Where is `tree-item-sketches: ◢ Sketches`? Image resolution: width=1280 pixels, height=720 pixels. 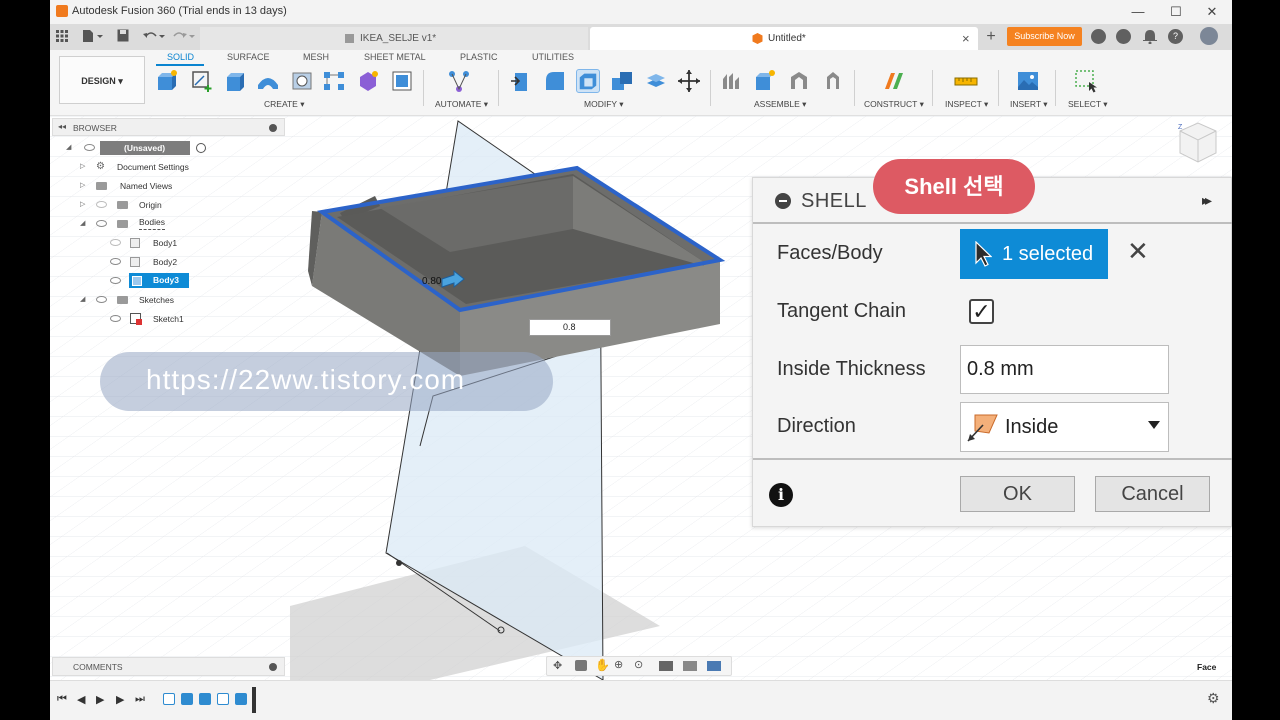
tree-item-sketches: ◢ Sketches is located at coordinates (160, 300).